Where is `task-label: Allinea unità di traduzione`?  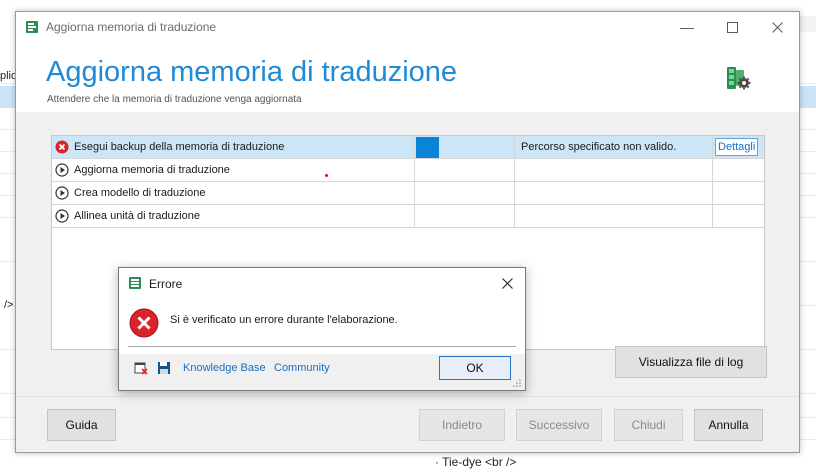
task-label: Allinea unità di traduzione is located at coordinates (137, 216).